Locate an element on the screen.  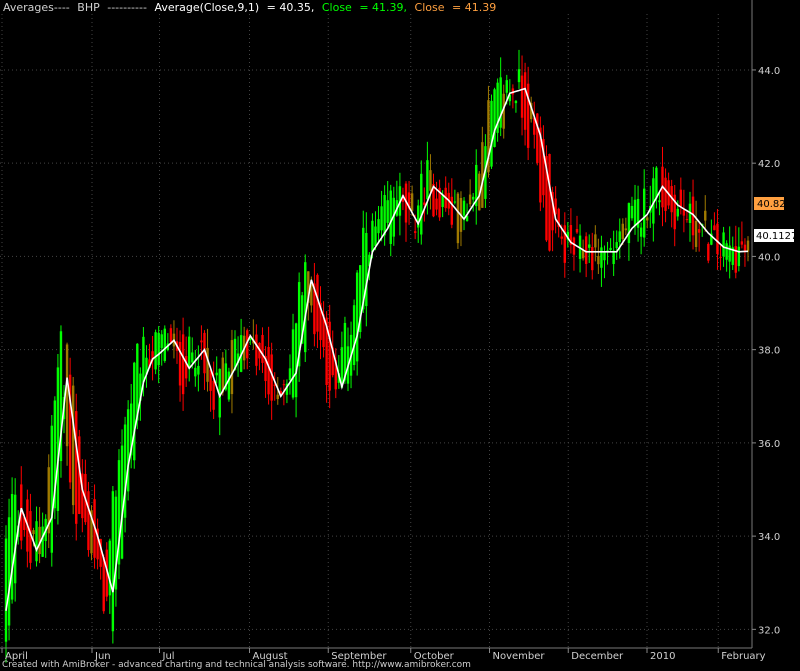
header-dashes: ---------- is located at coordinates (127, 7).